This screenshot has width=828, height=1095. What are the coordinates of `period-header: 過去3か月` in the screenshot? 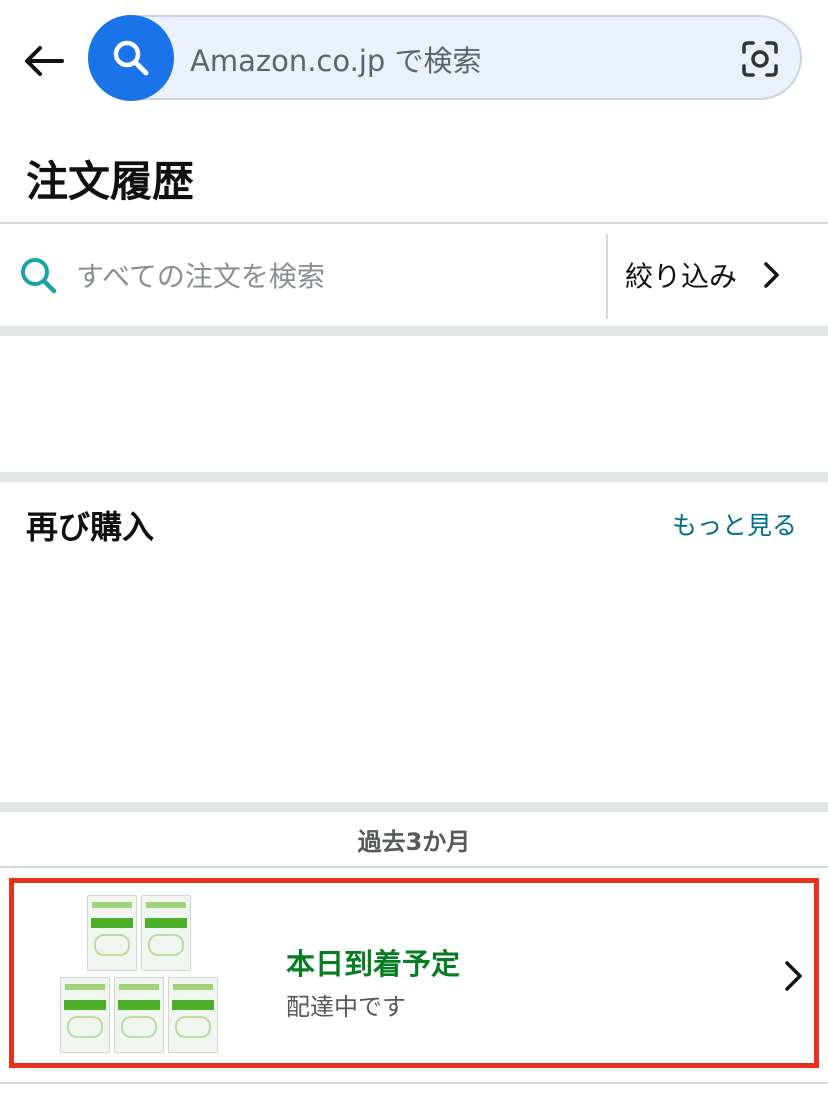 It's located at (414, 839).